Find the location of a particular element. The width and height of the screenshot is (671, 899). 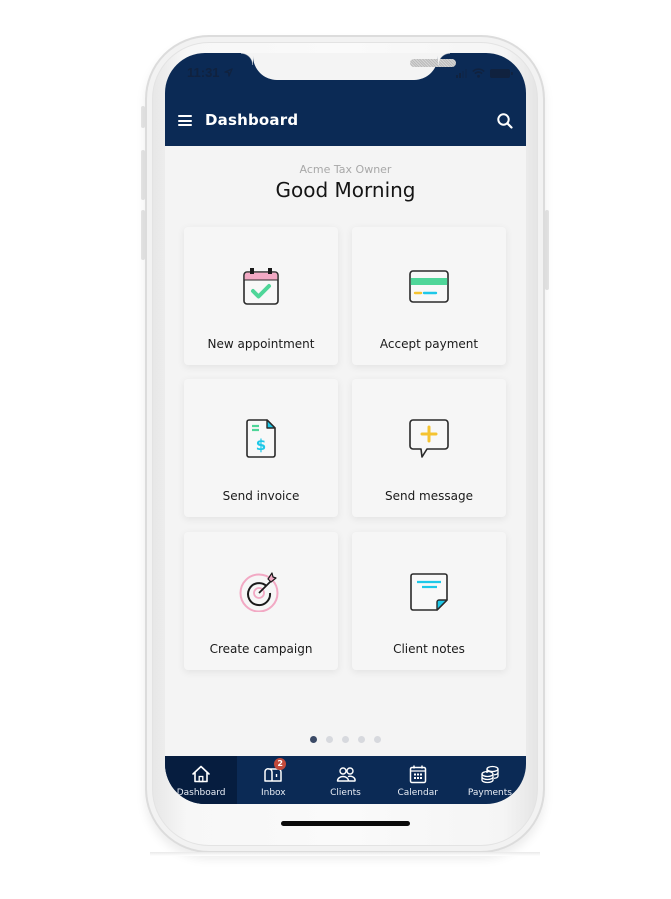

battery-icon is located at coordinates (501, 73).